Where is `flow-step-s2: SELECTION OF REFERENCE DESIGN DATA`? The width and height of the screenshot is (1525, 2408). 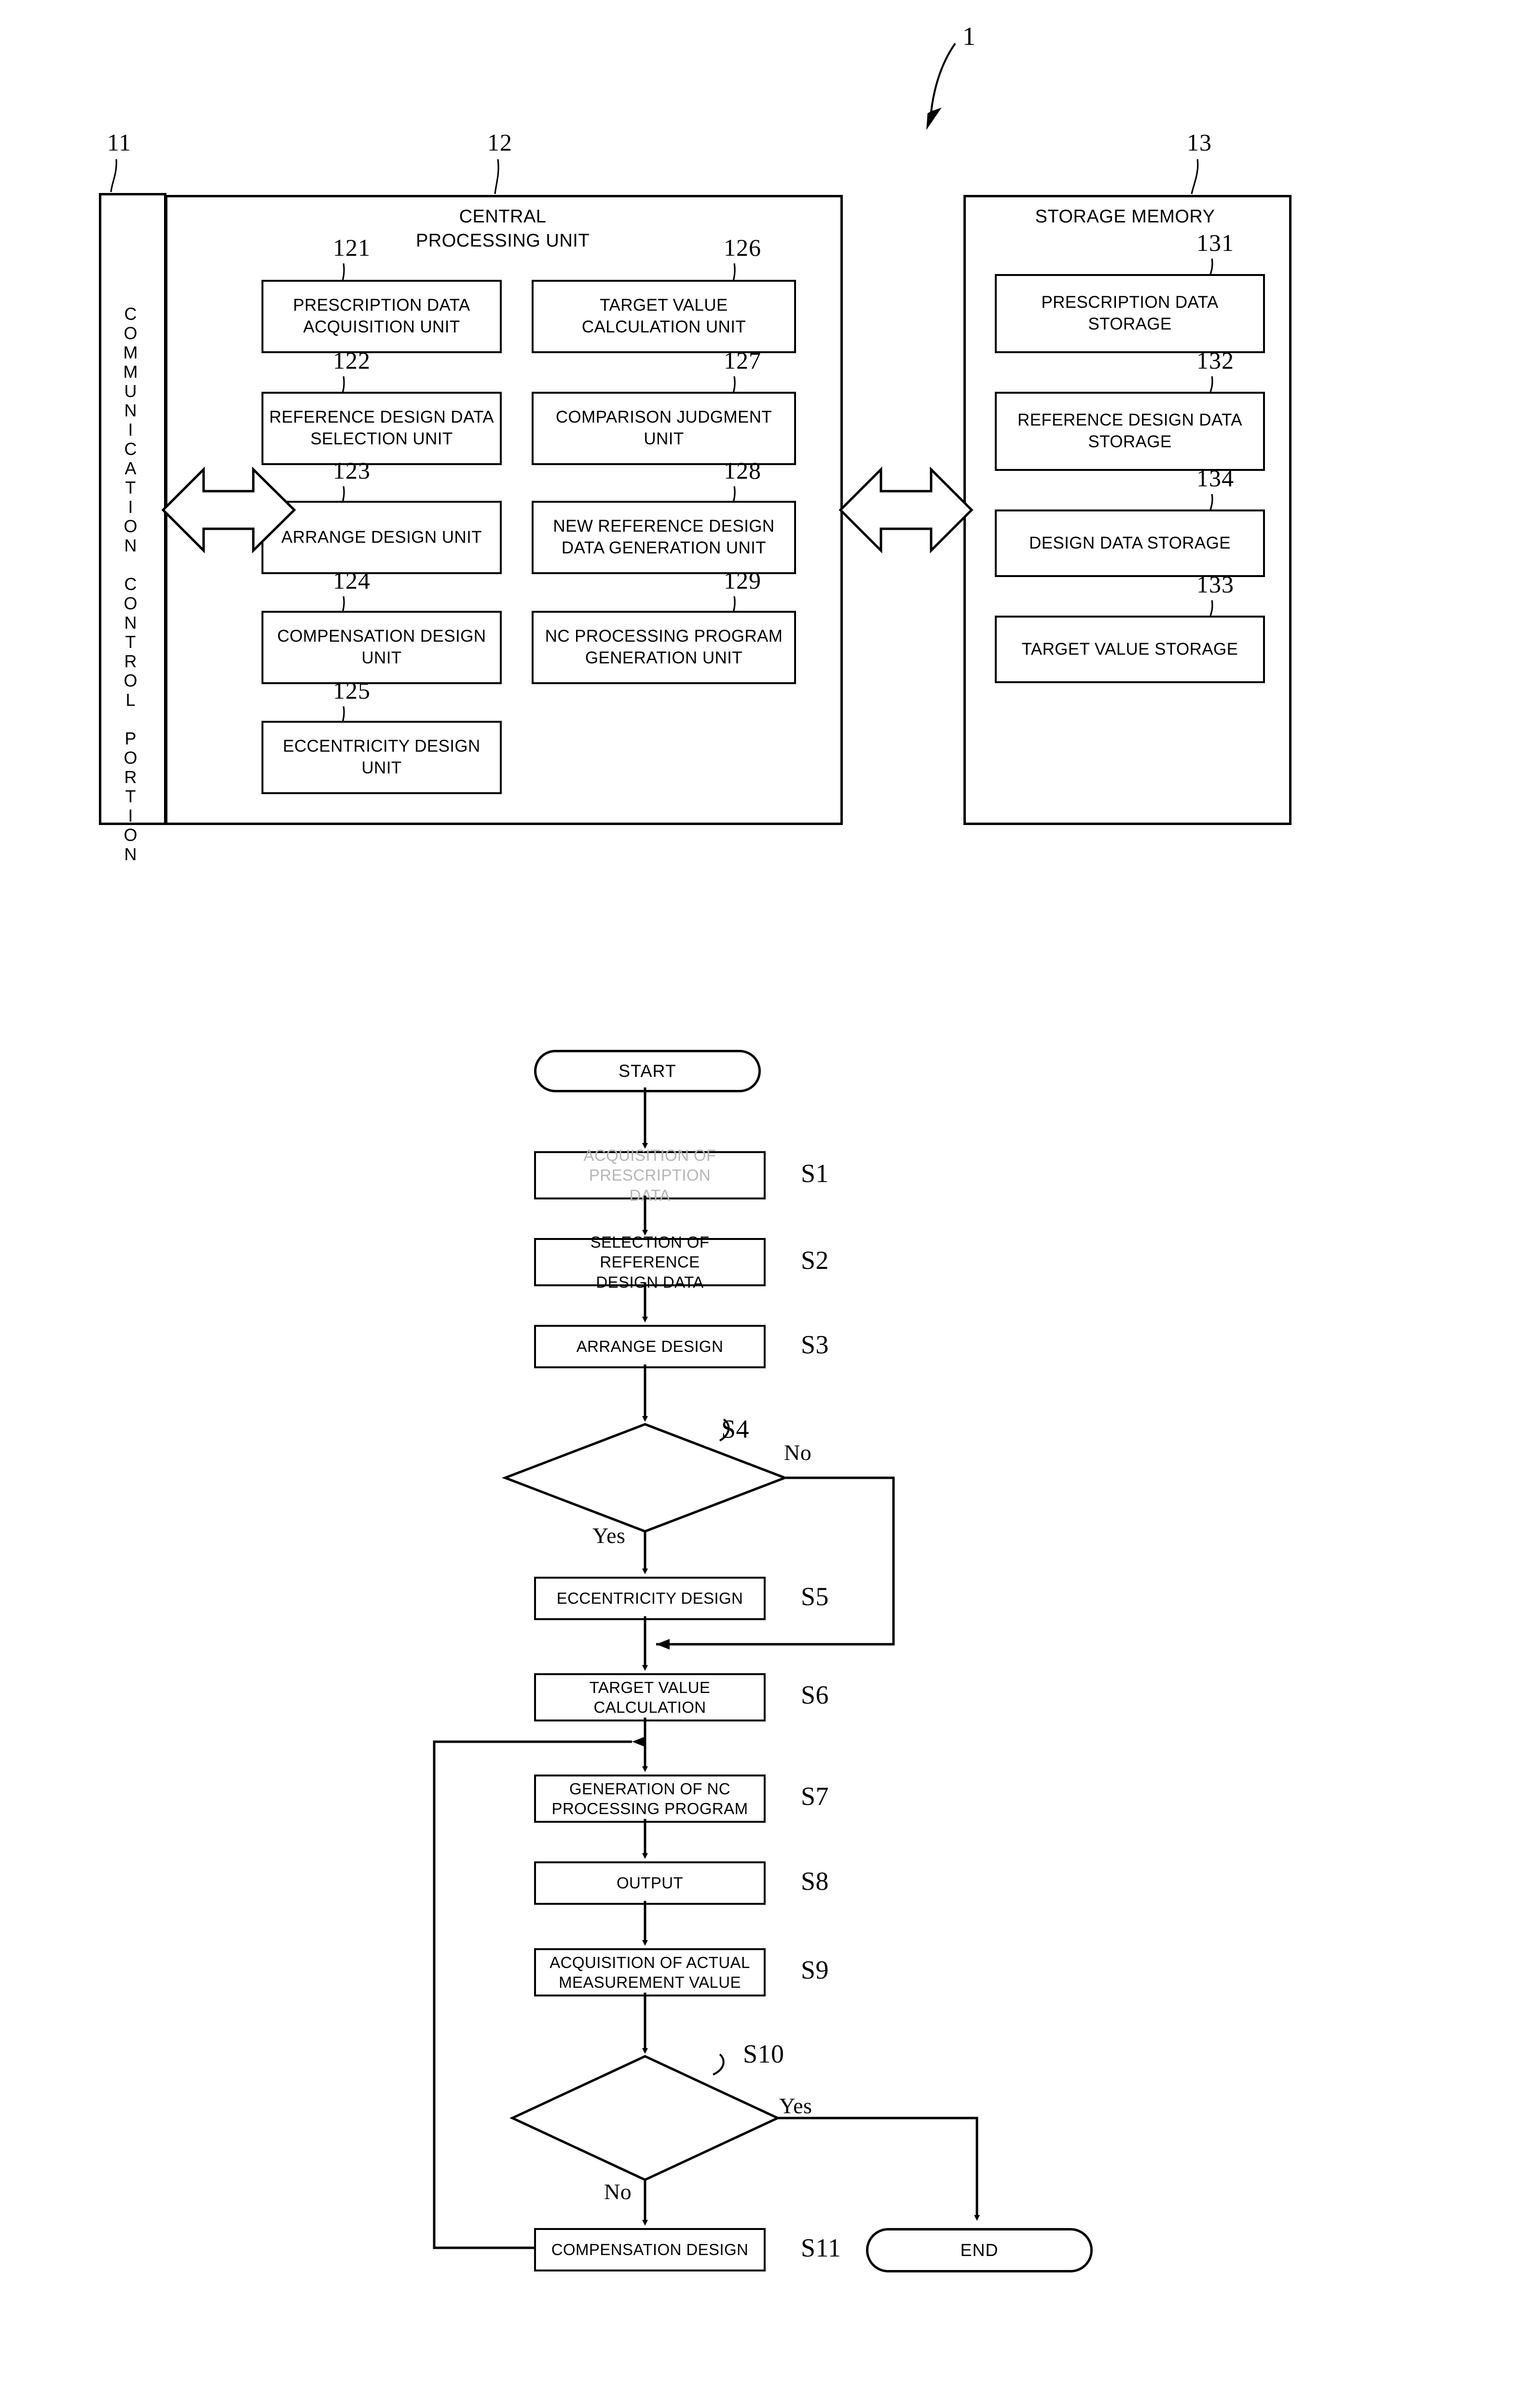 flow-step-s2: SELECTION OF REFERENCE DESIGN DATA is located at coordinates (650, 1262).